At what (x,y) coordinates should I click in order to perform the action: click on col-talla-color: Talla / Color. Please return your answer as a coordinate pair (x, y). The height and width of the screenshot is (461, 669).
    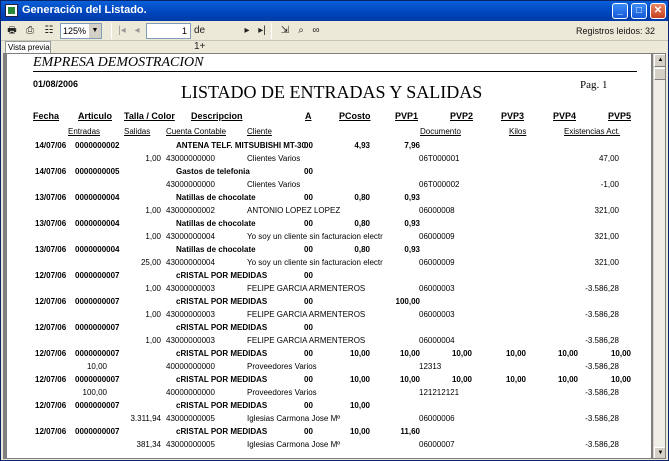
    Looking at the image, I should click on (149, 116).